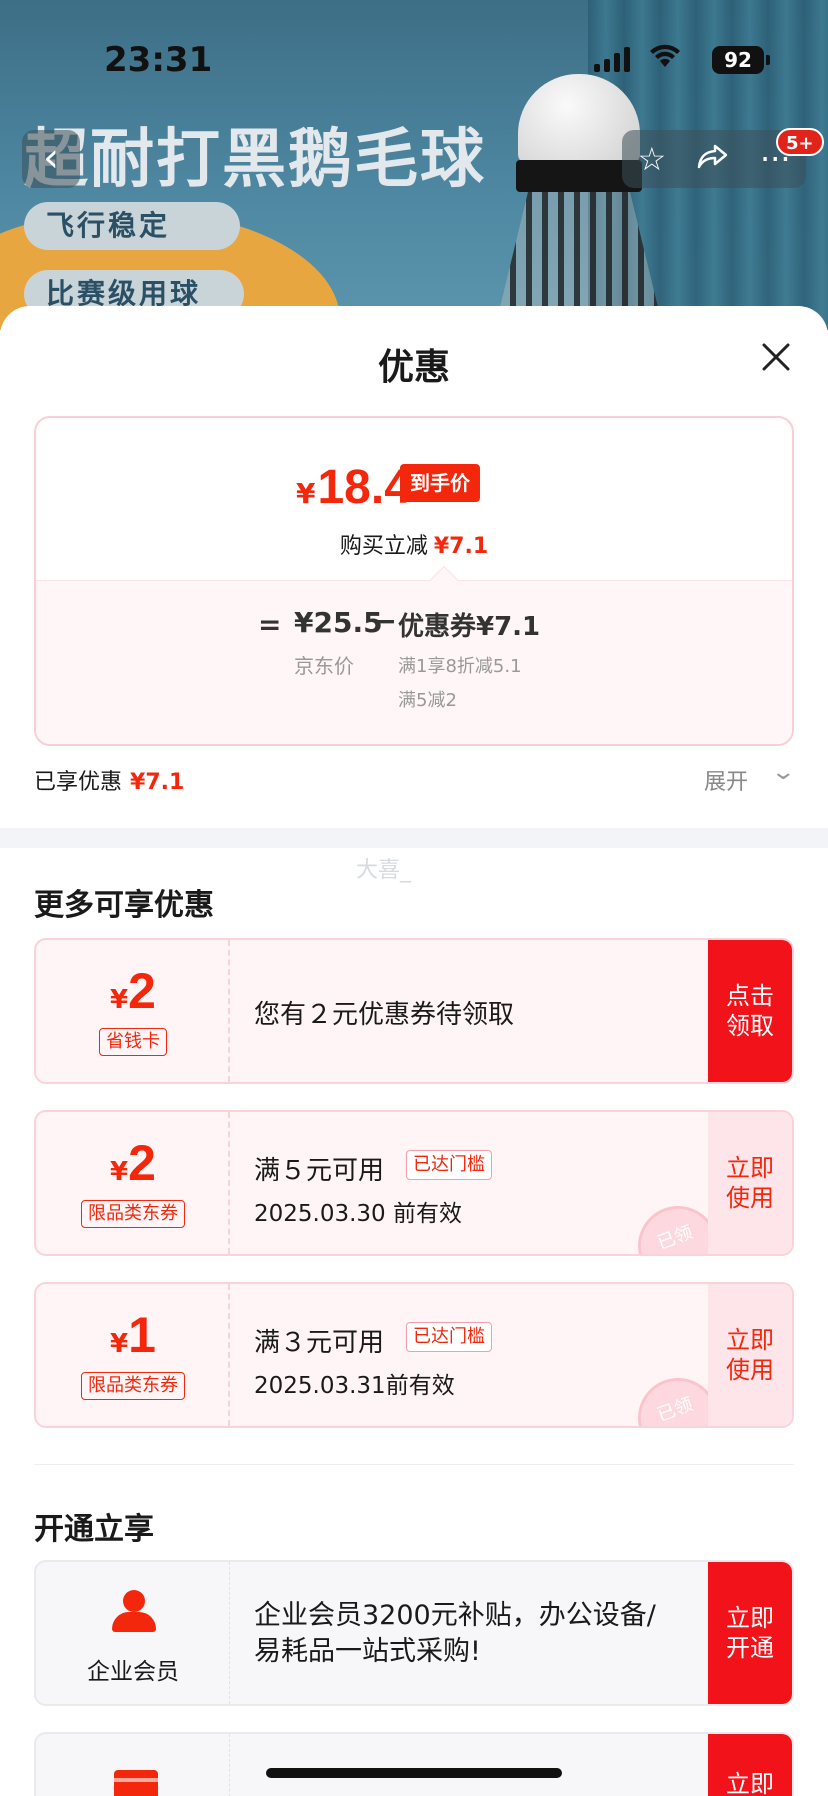  What do you see at coordinates (384, 870) in the screenshot?
I see `watermark: 大喜_` at bounding box center [384, 870].